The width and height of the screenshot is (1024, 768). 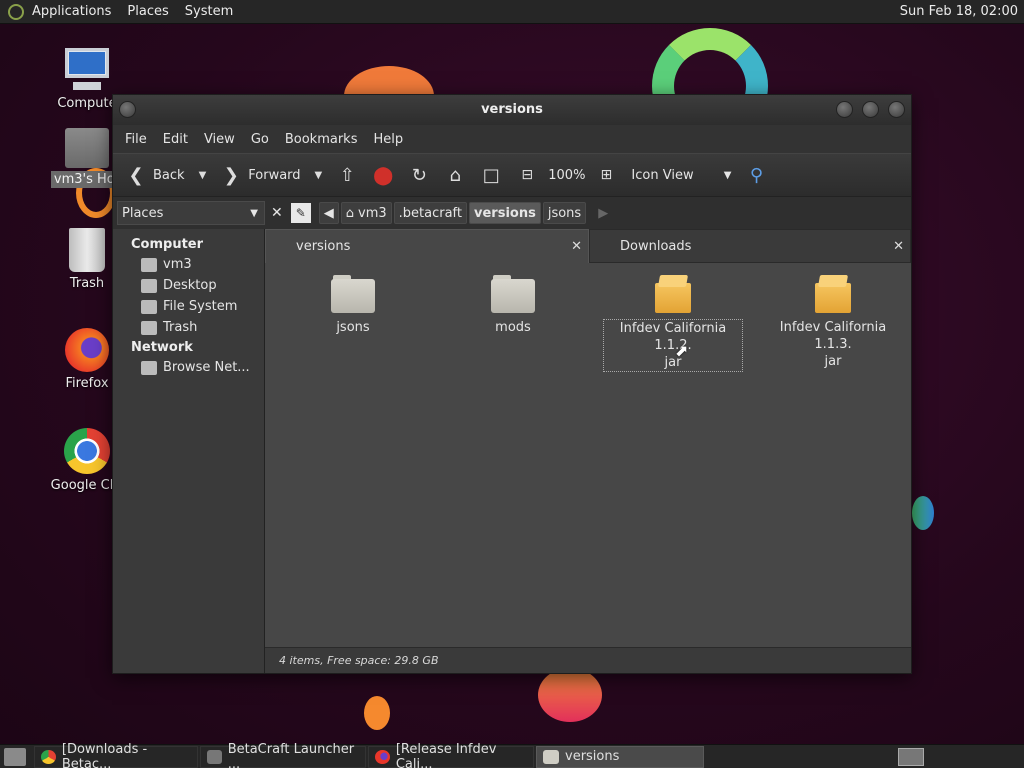 What do you see at coordinates (564, 213) in the screenshot?
I see `breadcrumb-jsons: jsons` at bounding box center [564, 213].